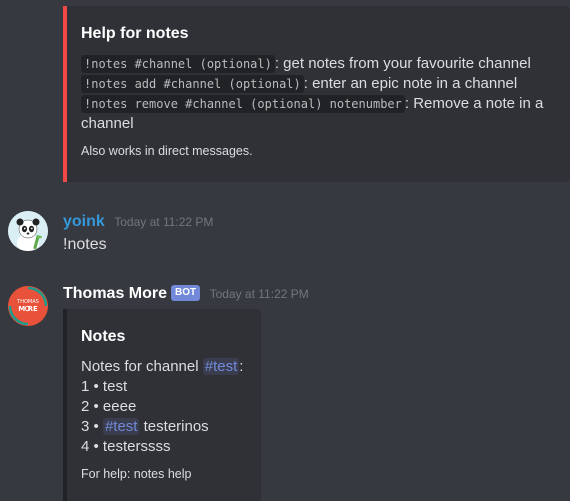 This screenshot has width=570, height=501. Describe the element at coordinates (84, 221) in the screenshot. I see `username-text: yoink` at that location.